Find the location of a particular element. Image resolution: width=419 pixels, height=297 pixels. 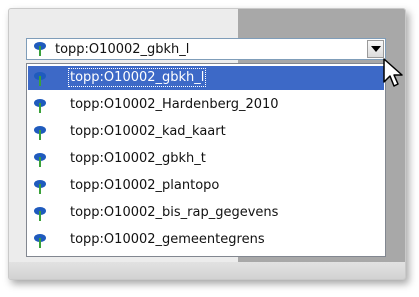

list-item-label: topp:O10002_gbkh_t is located at coordinates (138, 158).